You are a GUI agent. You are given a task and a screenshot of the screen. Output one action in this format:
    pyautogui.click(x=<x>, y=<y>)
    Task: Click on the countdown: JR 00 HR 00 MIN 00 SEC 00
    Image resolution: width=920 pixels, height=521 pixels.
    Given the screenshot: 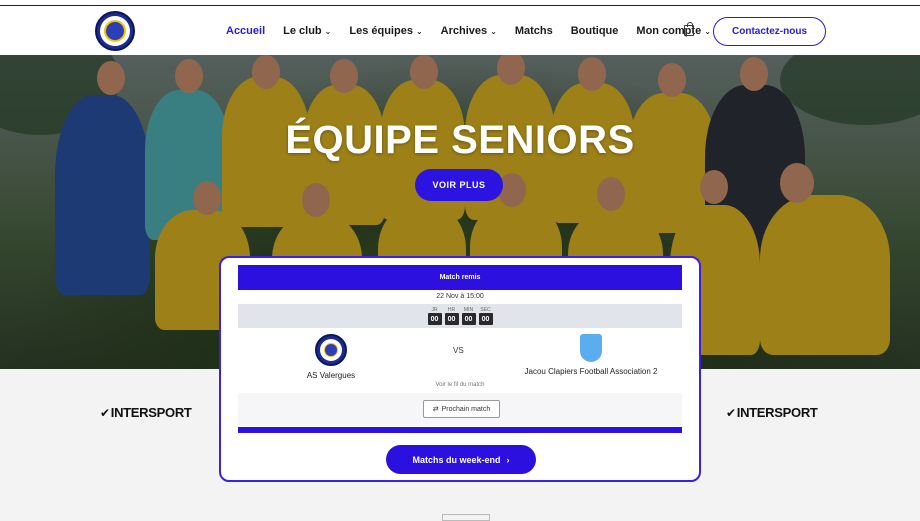 What is the action you would take?
    pyautogui.click(x=460, y=316)
    